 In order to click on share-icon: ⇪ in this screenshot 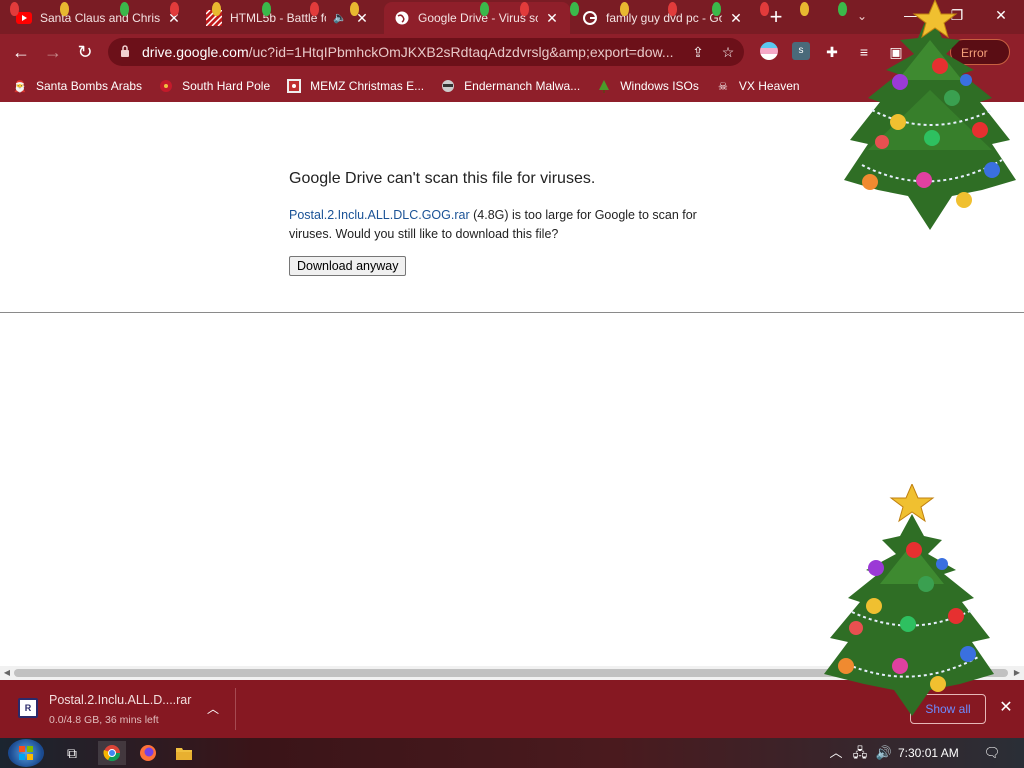, I will do `click(698, 52)`.